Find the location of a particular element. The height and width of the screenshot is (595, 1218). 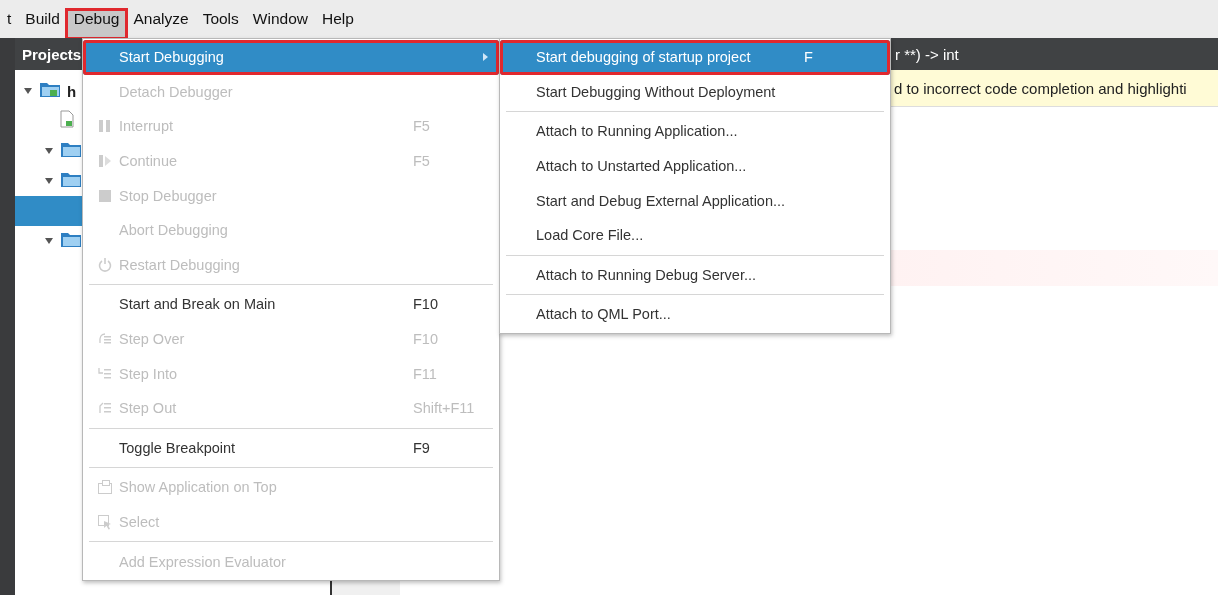

project-name: h is located at coordinates (72, 91).